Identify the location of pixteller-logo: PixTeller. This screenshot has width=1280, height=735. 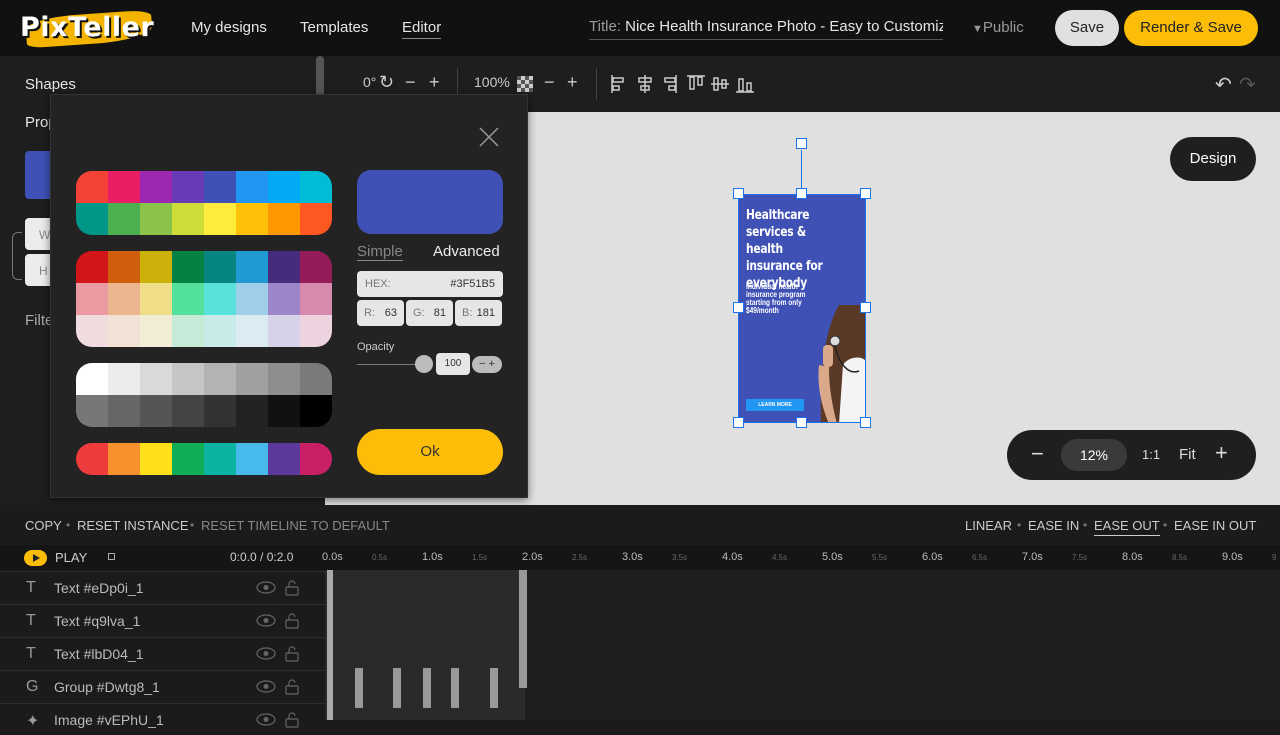
(86, 28).